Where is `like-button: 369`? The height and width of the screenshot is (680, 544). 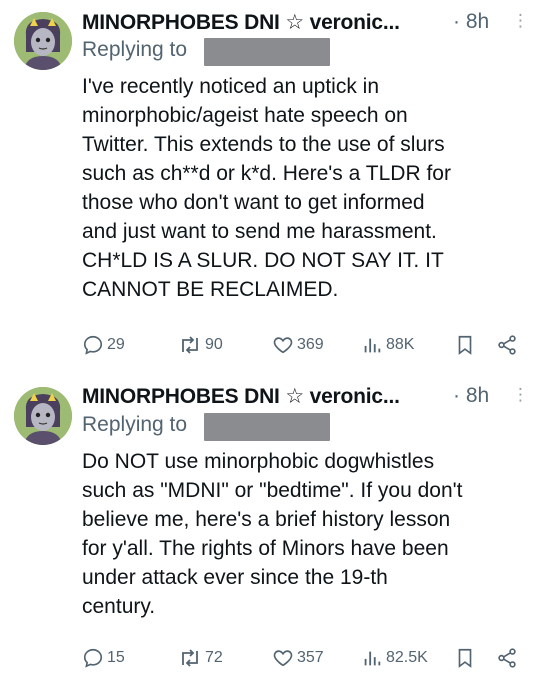
like-button: 369 is located at coordinates (298, 345).